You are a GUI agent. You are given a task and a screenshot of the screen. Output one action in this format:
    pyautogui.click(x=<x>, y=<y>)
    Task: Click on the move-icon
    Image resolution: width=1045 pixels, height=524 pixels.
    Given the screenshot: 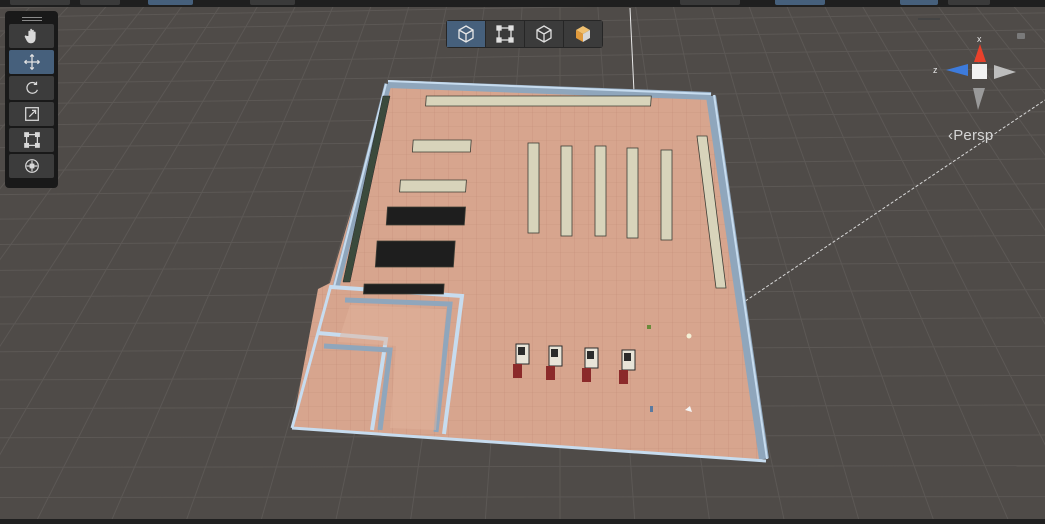 What is the action you would take?
    pyautogui.click(x=31, y=62)
    